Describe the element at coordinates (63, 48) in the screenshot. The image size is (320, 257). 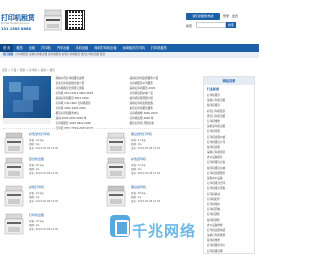
I see `nav-item-car: 汽车出租` at that location.